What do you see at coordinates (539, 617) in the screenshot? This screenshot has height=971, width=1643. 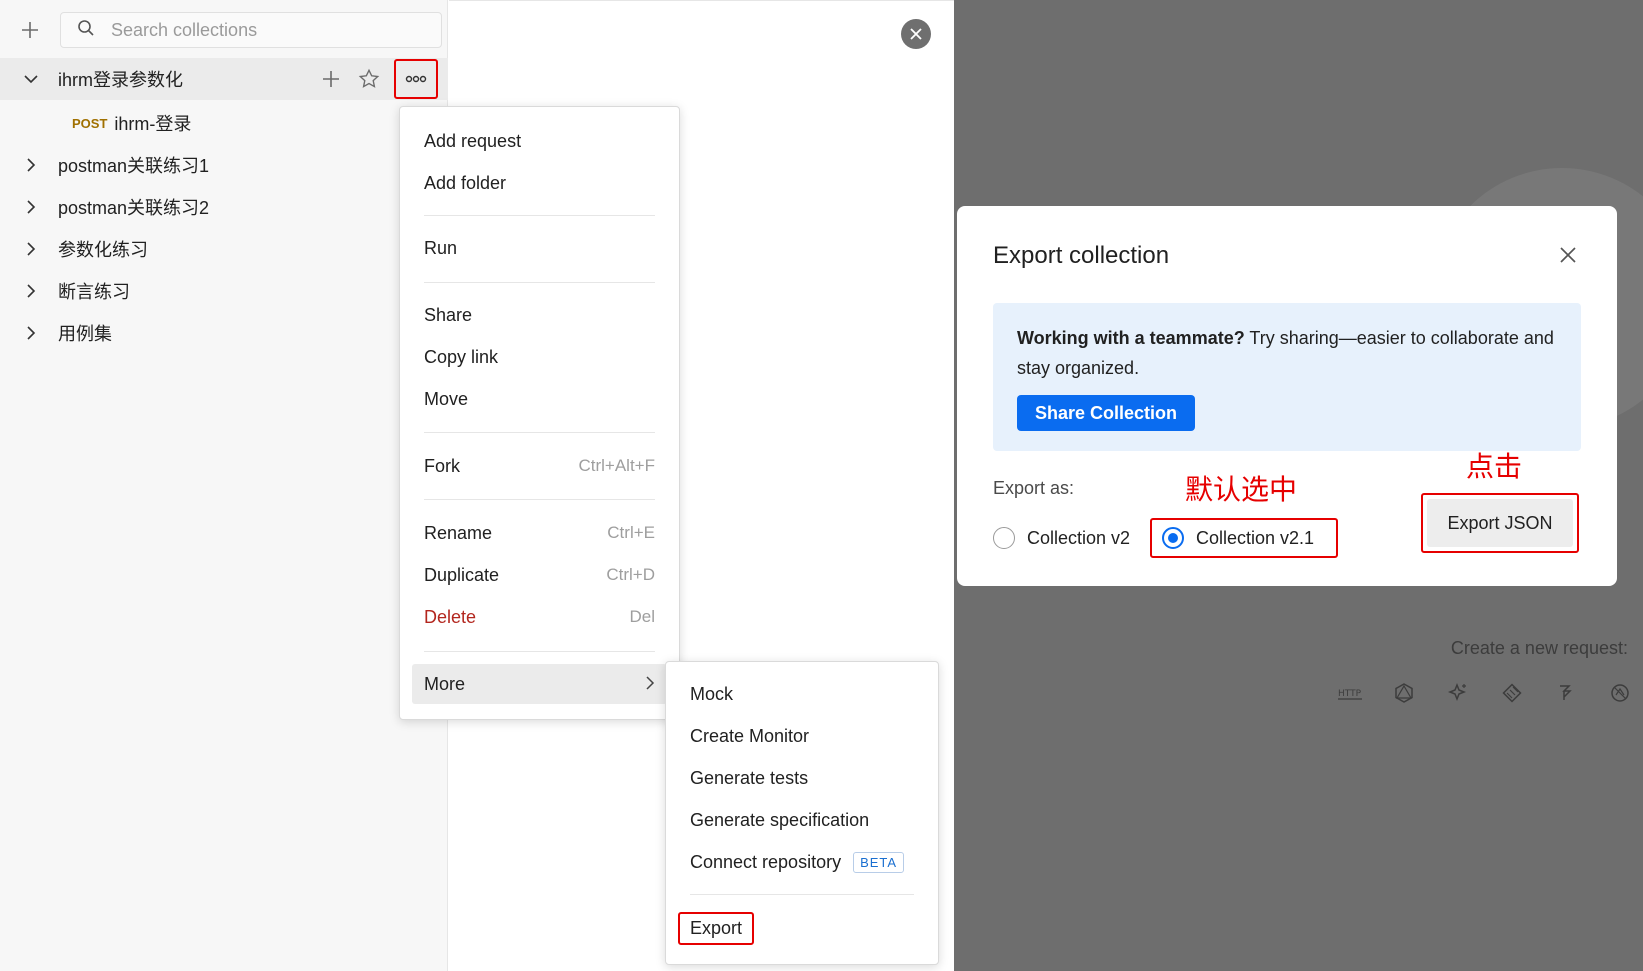 I see `menu-item-delete: Delete Del` at bounding box center [539, 617].